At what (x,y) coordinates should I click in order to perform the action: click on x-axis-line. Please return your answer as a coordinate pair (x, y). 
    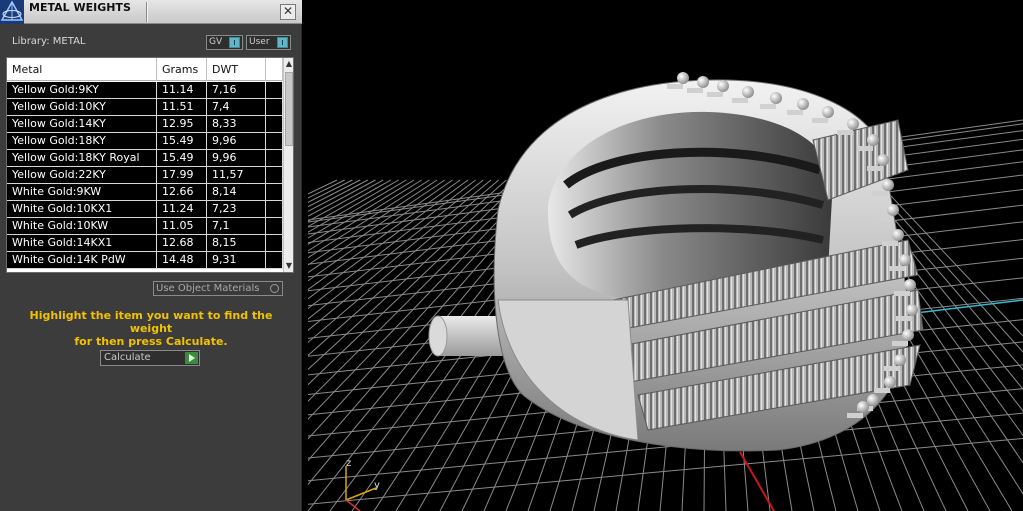
    Looking at the image, I should click on (757, 481).